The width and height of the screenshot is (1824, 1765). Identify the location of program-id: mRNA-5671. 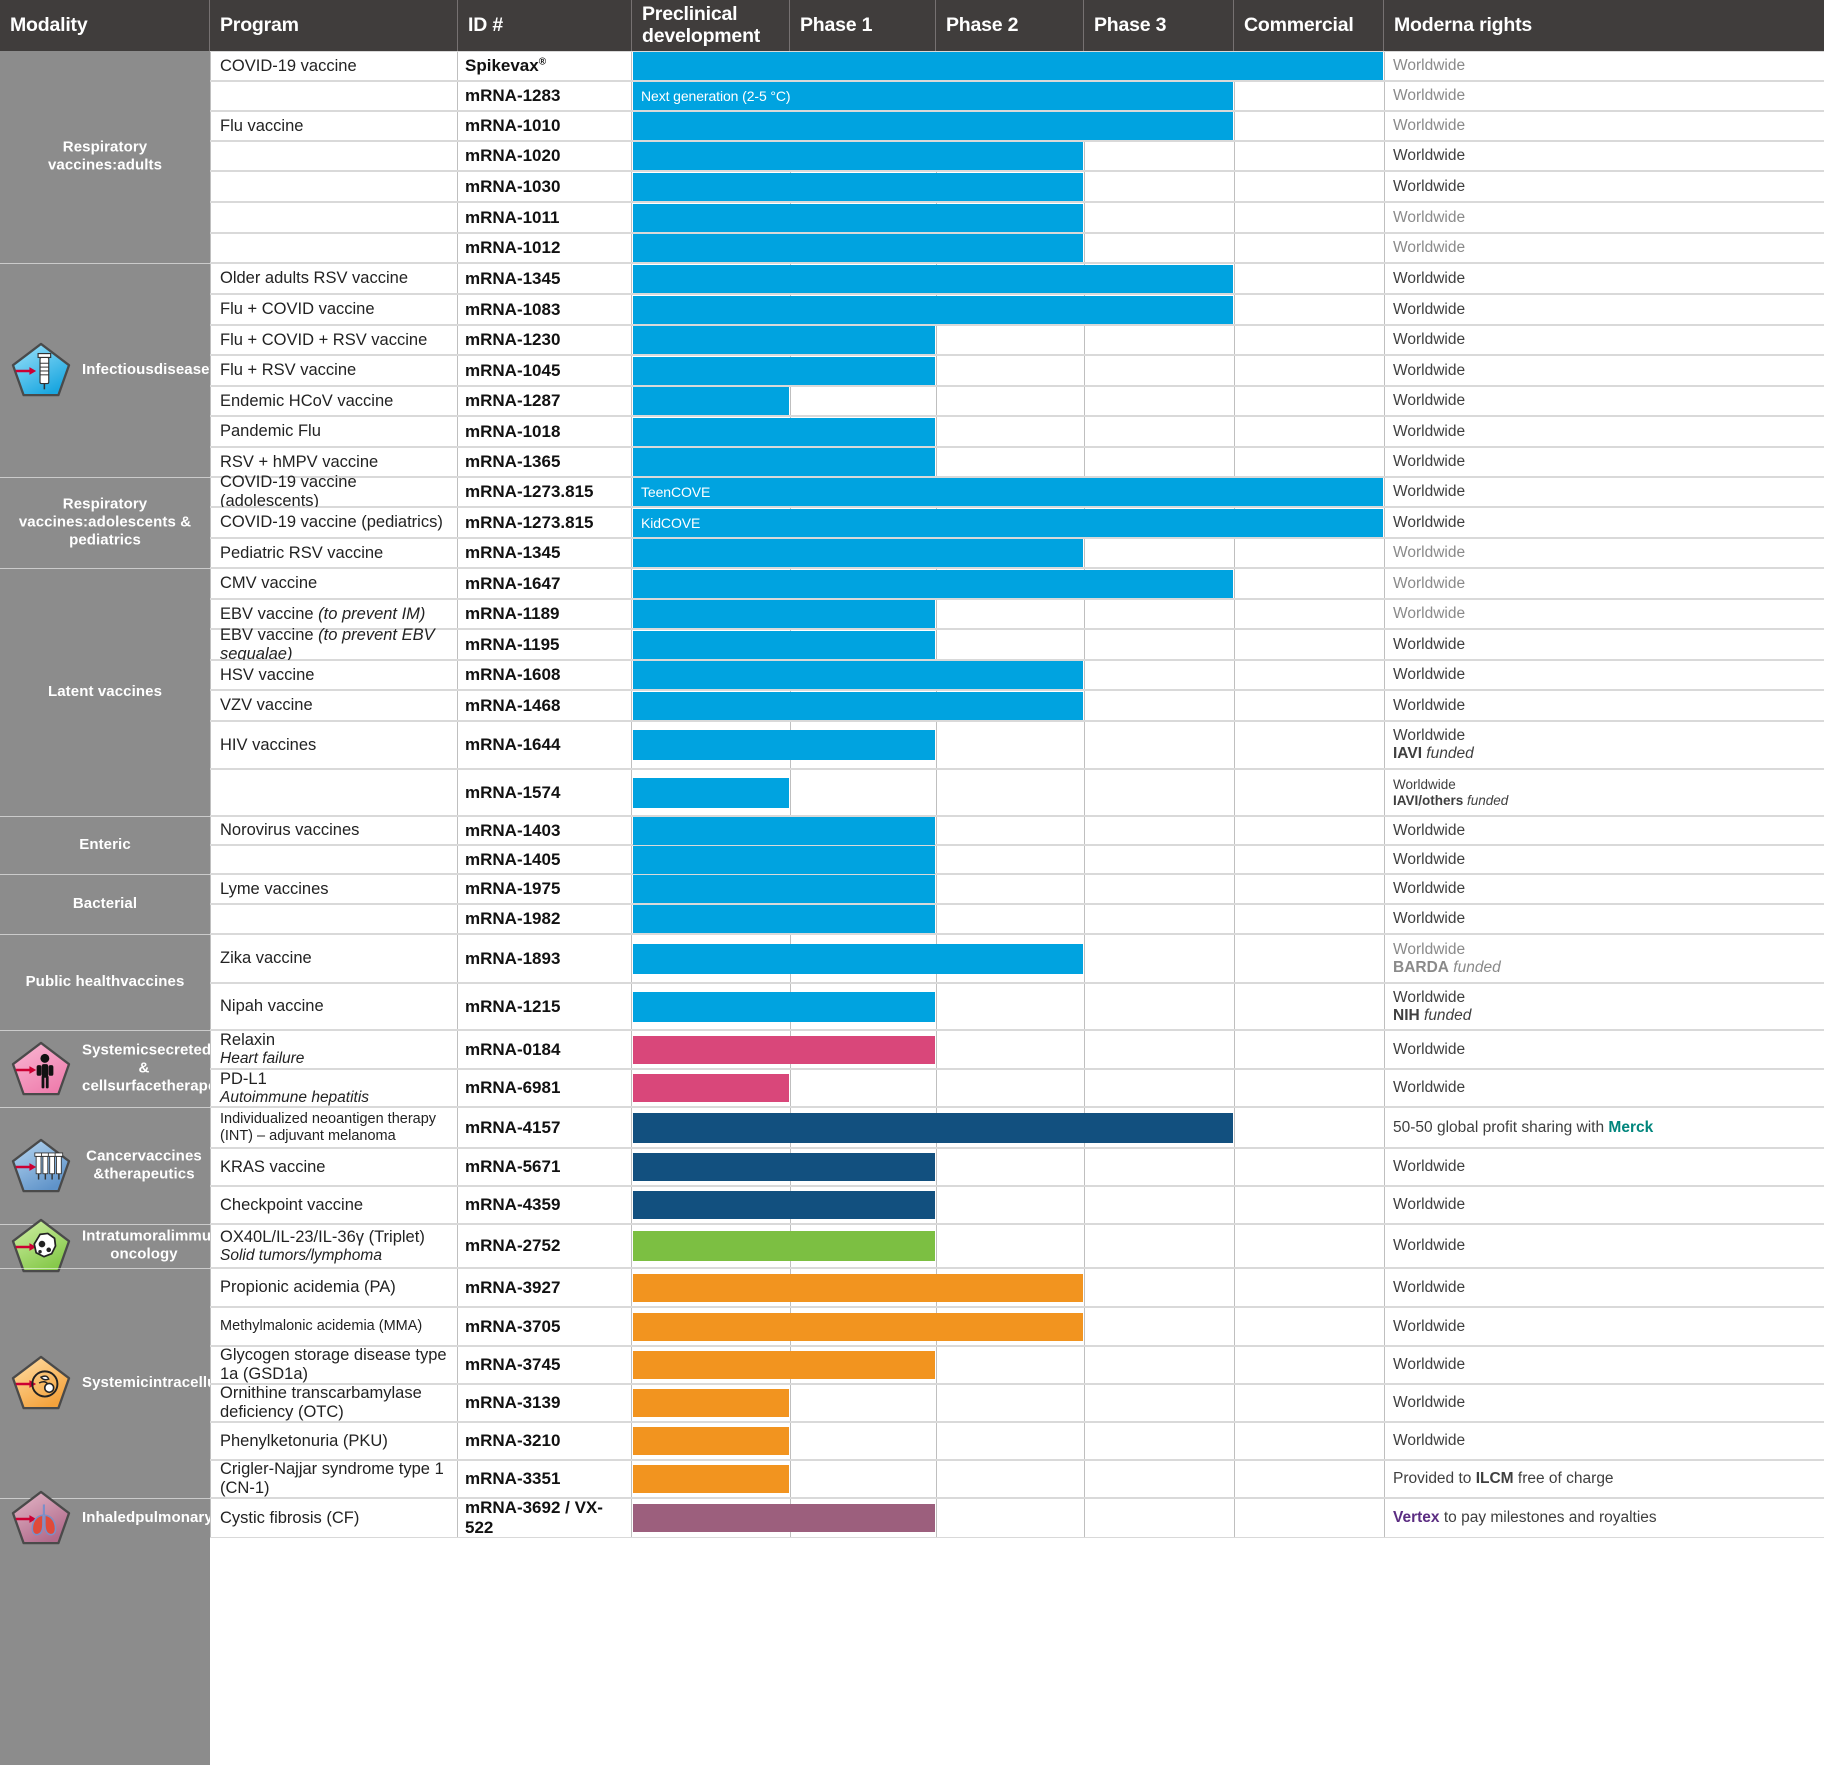
(513, 1166).